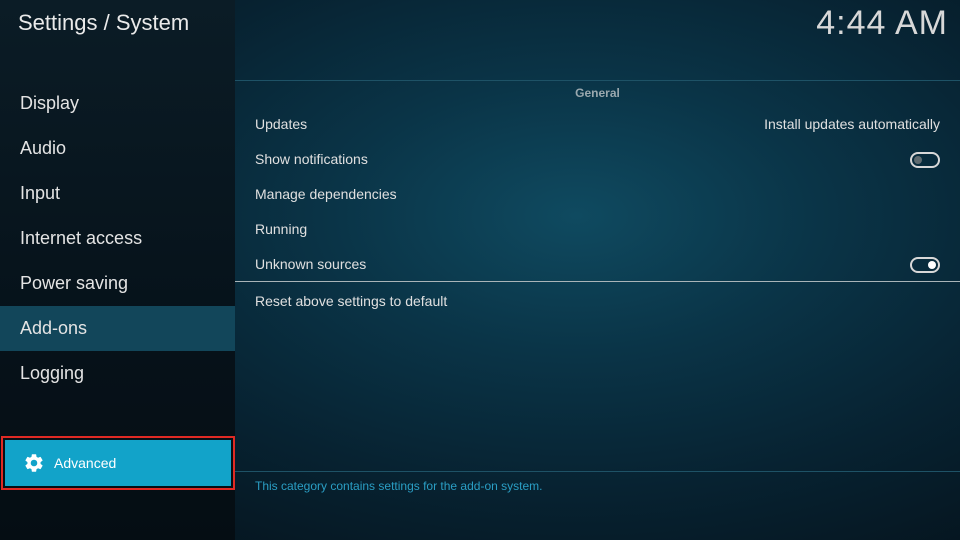 Image resolution: width=960 pixels, height=540 pixels. What do you see at coordinates (85, 463) in the screenshot?
I see `settings-level-label: Advanced` at bounding box center [85, 463].